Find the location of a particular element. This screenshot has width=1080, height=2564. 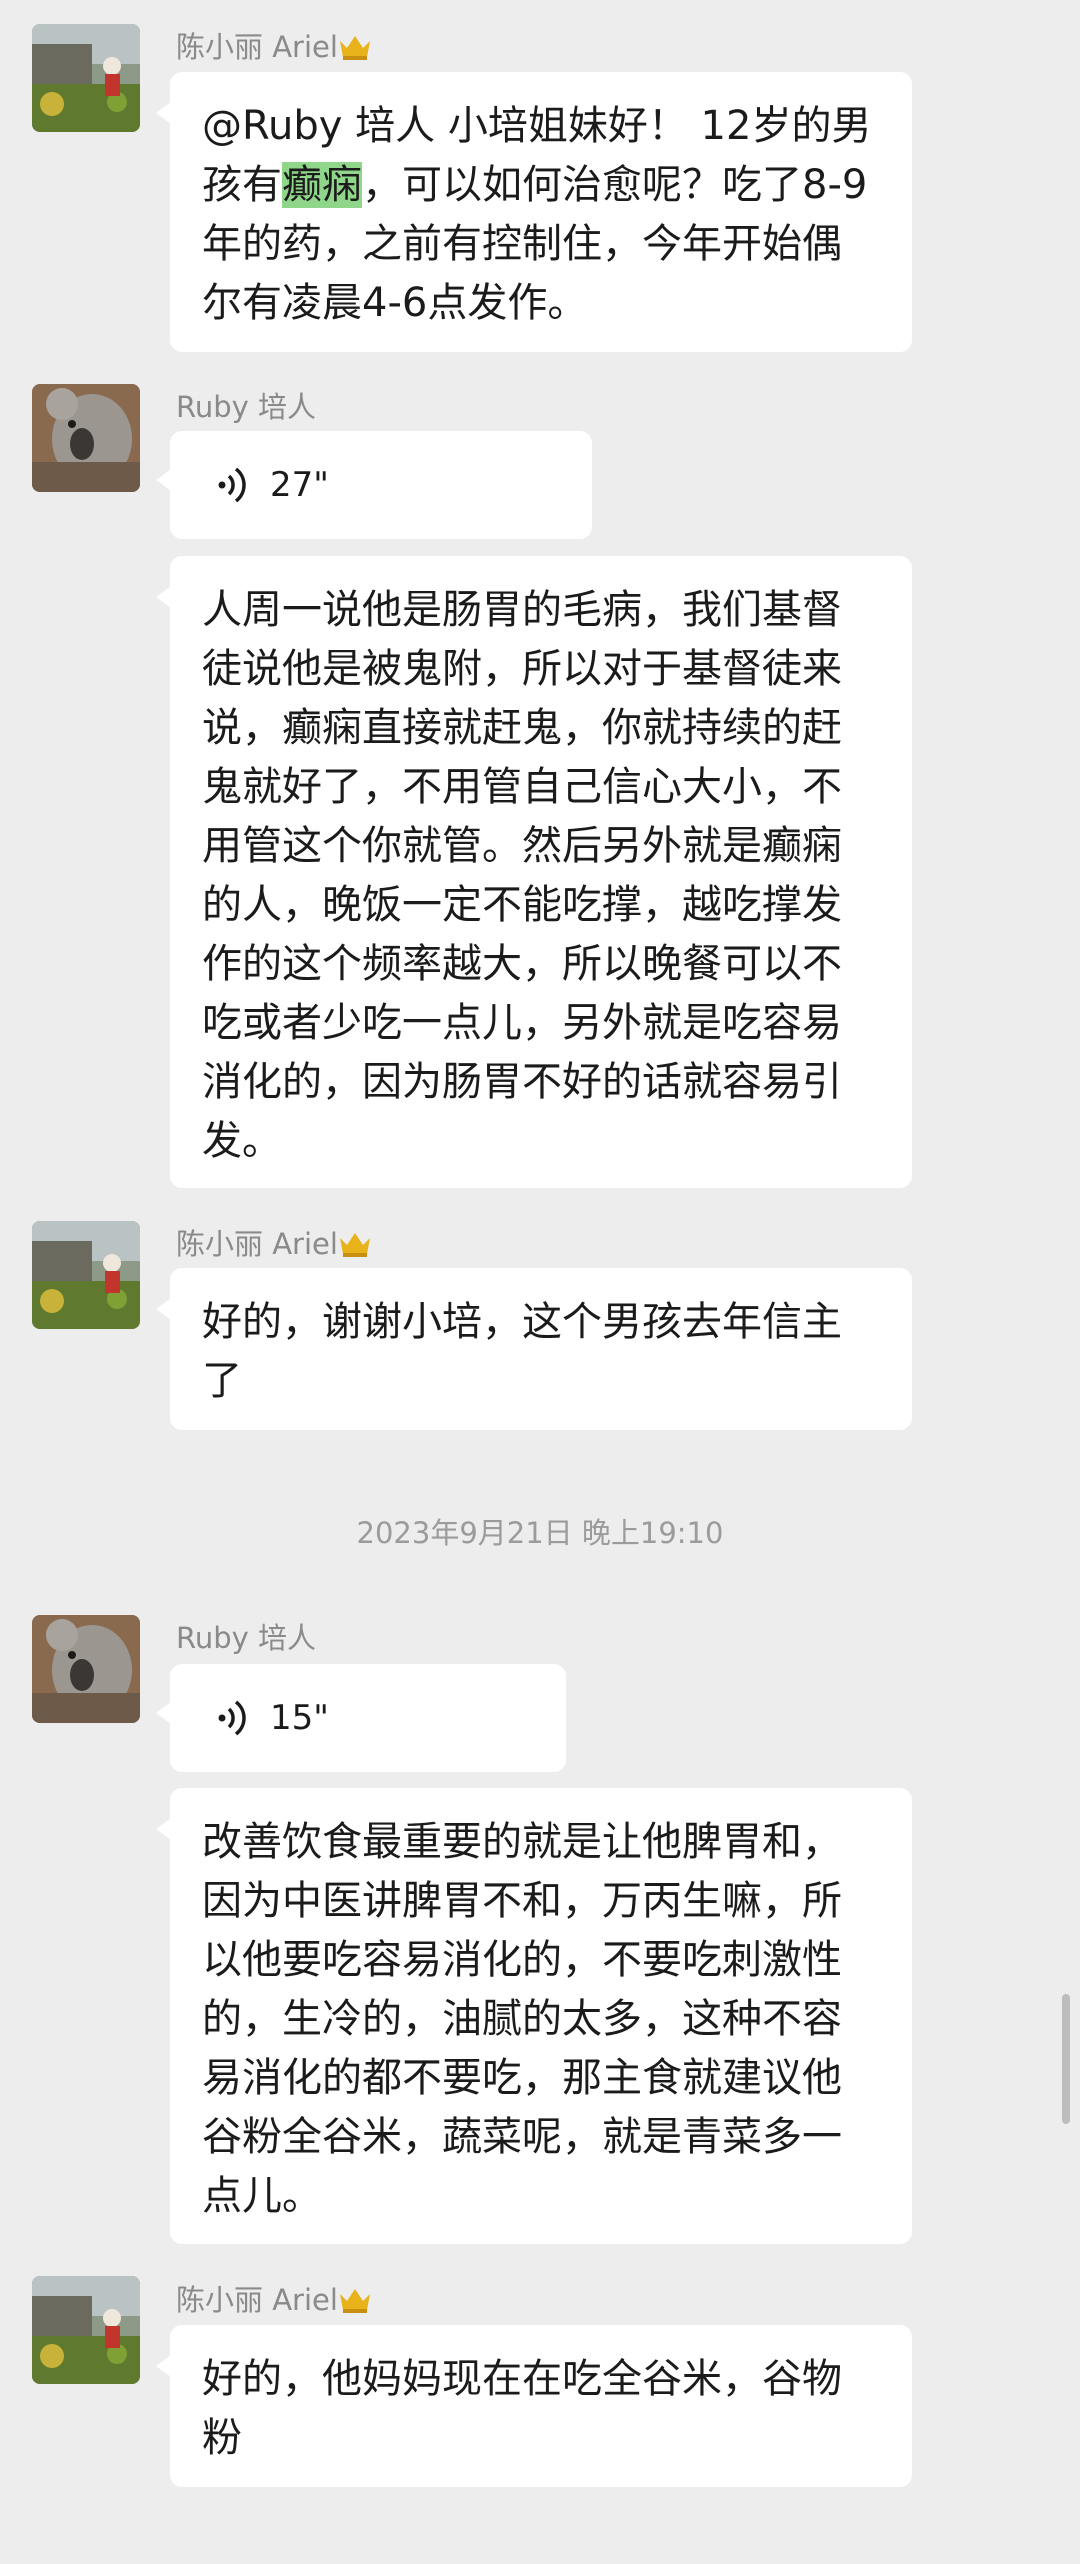

message-text: 好的，谢谢小培，这个男孩去年信主了 is located at coordinates (522, 1351).